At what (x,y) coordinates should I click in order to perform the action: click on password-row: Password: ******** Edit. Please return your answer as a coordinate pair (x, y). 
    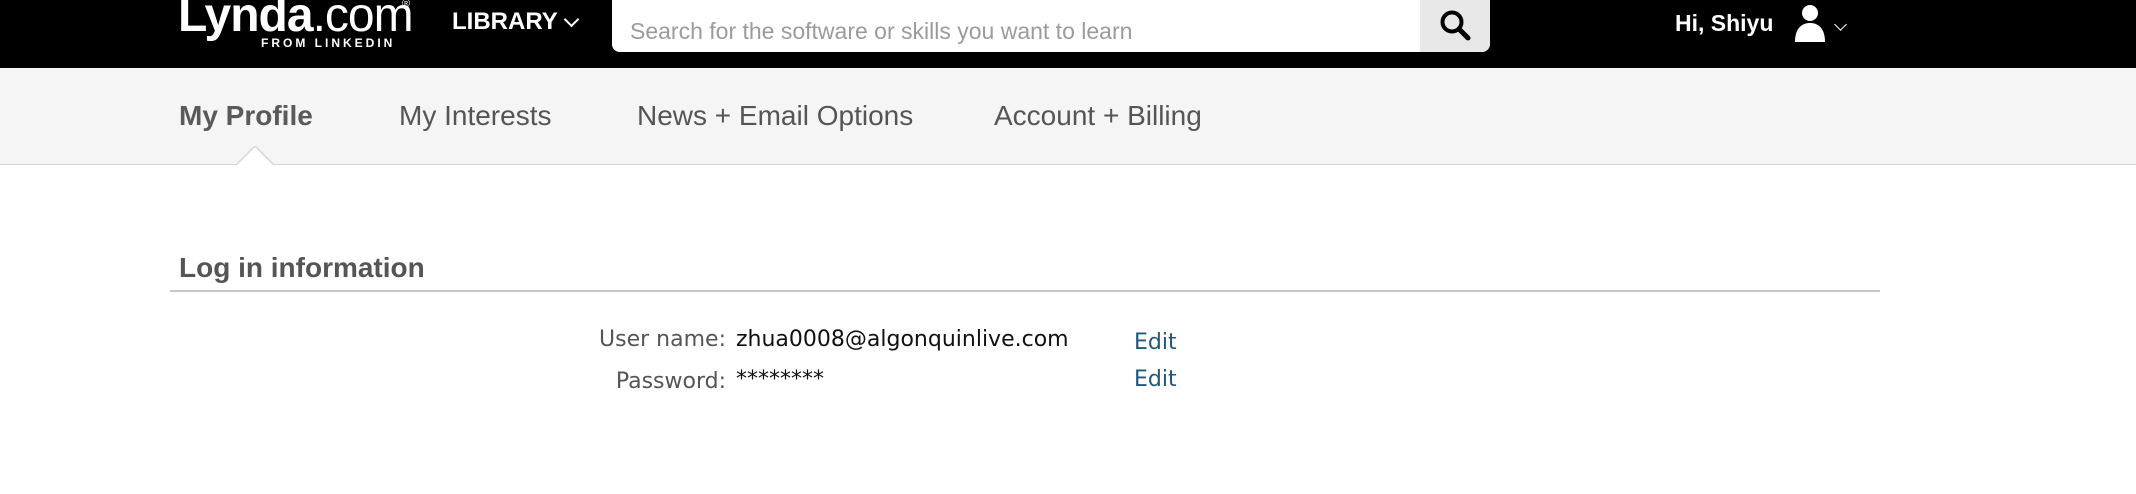
    Looking at the image, I should click on (1068, 385).